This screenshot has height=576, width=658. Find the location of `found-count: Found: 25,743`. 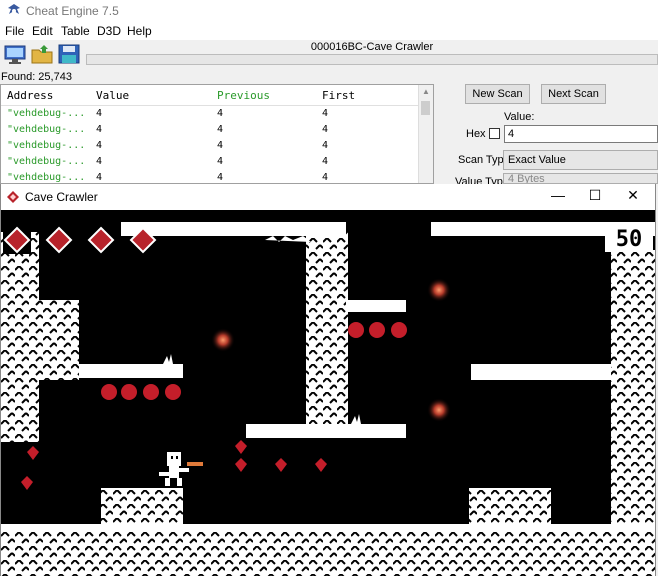

found-count: Found: 25,743 is located at coordinates (36, 77).